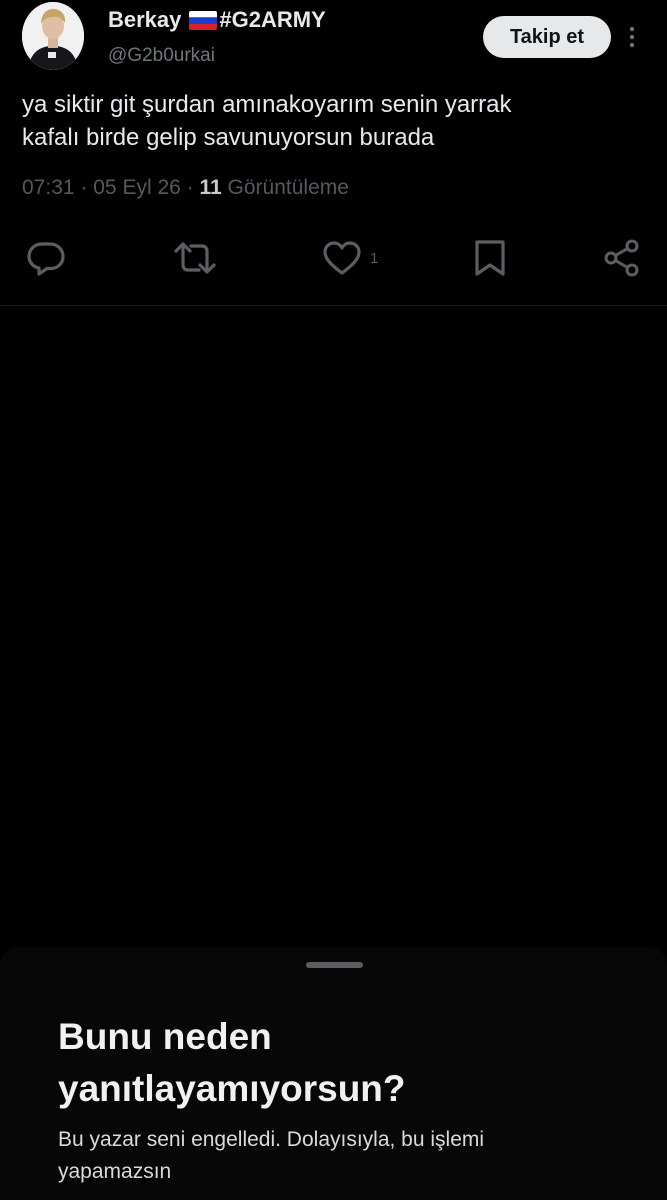 Image resolution: width=667 pixels, height=1200 pixels. I want to click on sheet-title-line: Bunu neden, so click(165, 1036).